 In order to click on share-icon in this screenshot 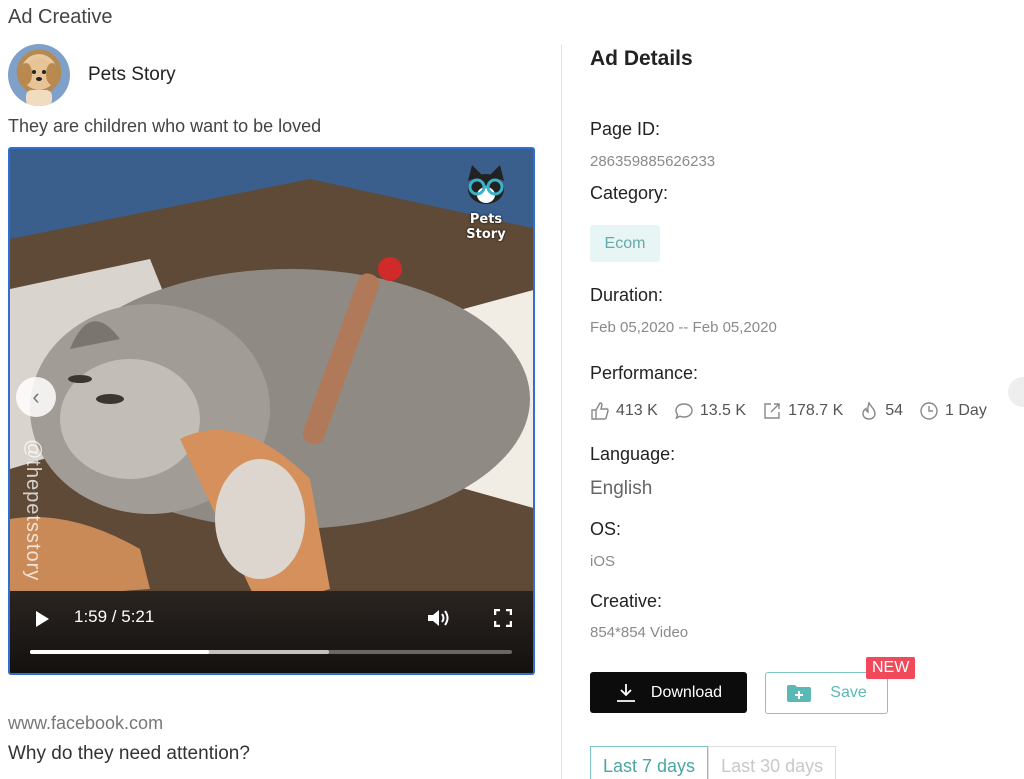, I will do `click(772, 411)`.